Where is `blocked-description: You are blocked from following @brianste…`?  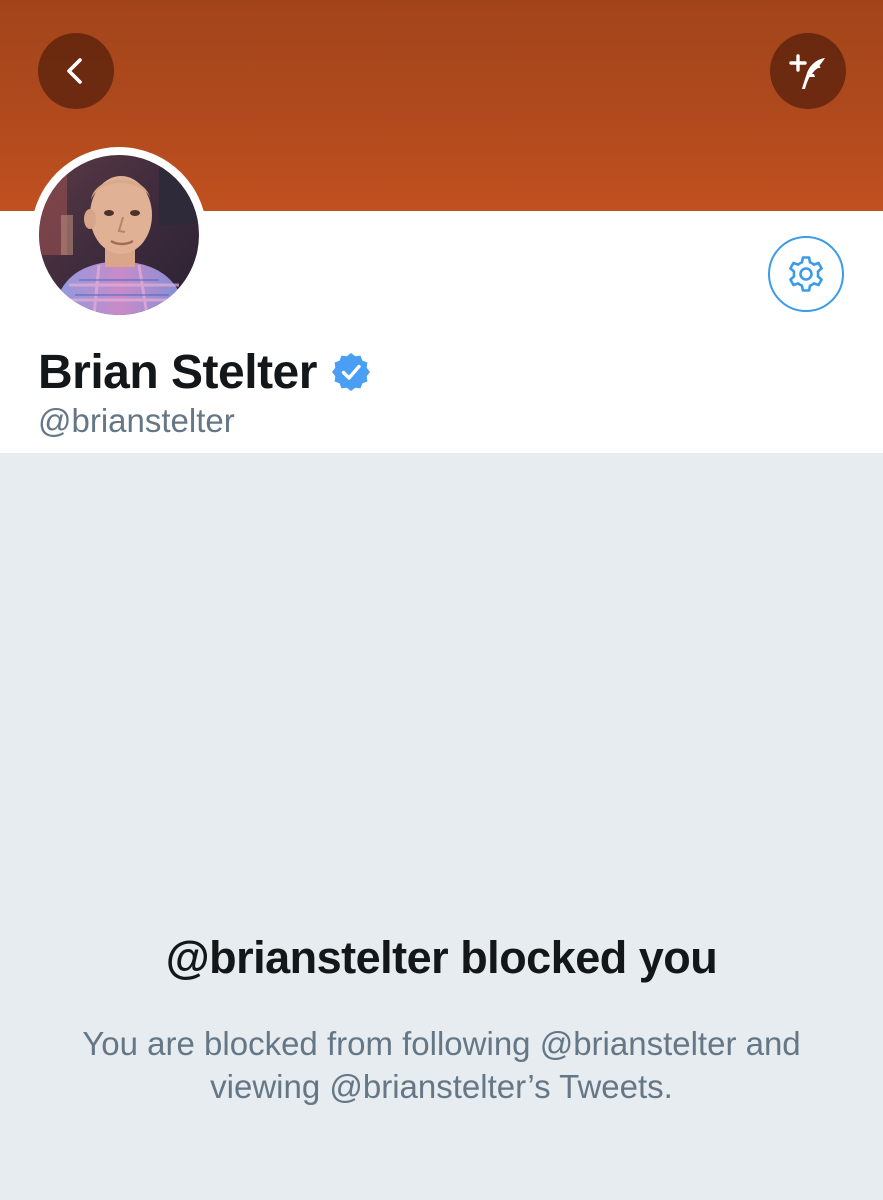 blocked-description: You are blocked from following @brianste… is located at coordinates (441, 1065).